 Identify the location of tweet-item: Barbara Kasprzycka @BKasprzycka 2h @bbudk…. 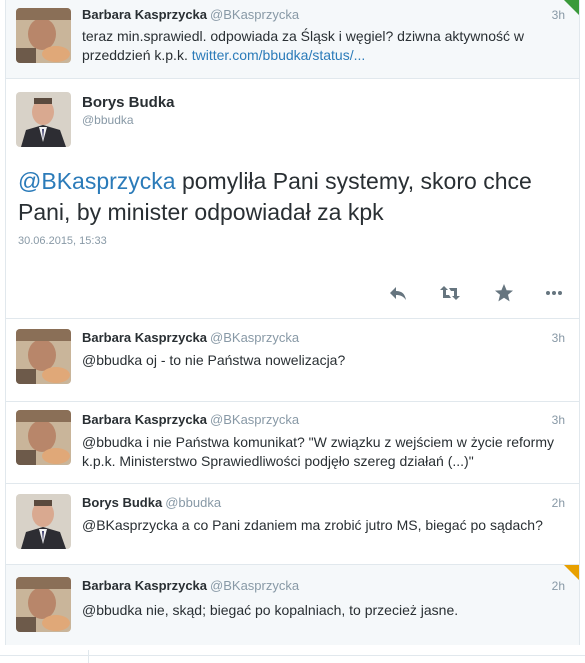
(292, 605).